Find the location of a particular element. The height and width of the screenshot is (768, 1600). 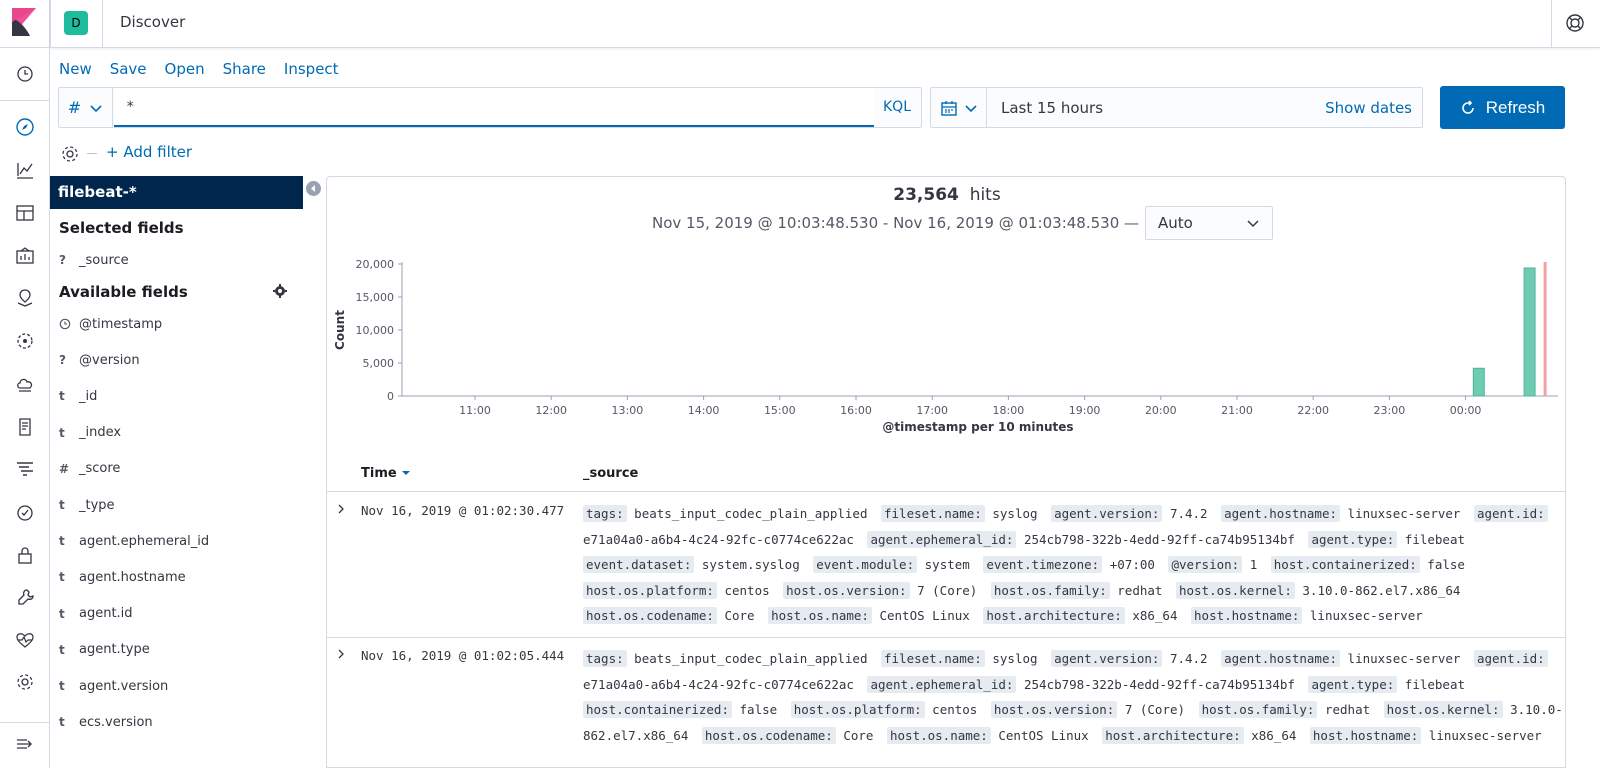

column-header-source: _source is located at coordinates (611, 473).